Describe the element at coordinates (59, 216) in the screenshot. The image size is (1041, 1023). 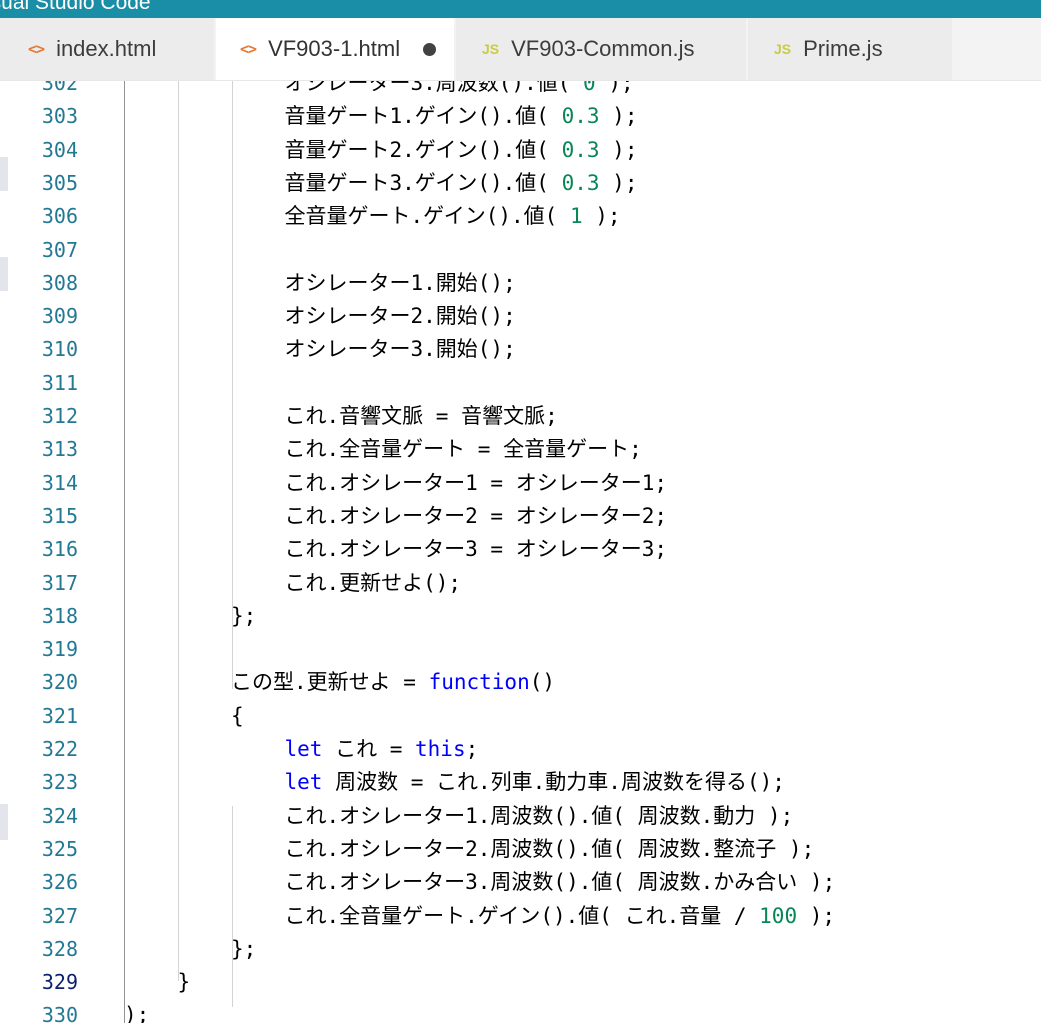
I see `line-number: 306` at that location.